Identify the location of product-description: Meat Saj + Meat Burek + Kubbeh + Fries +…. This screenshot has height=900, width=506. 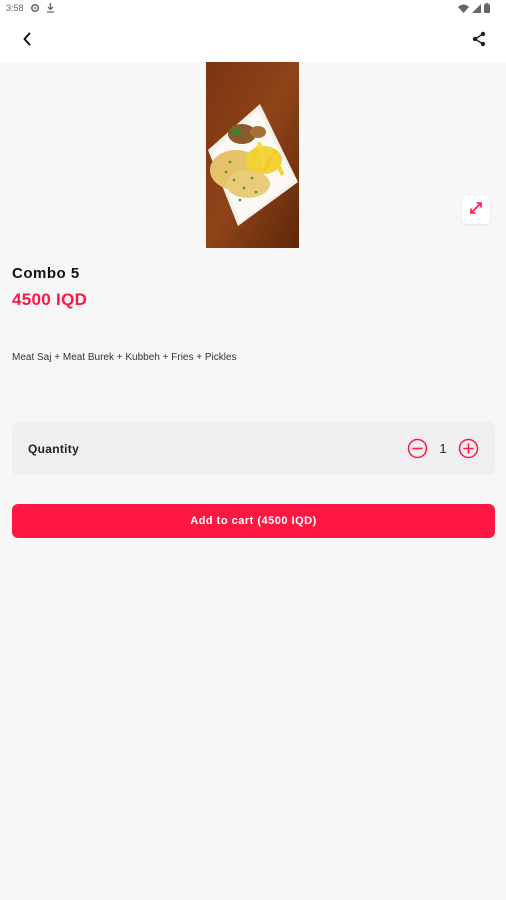
(124, 357).